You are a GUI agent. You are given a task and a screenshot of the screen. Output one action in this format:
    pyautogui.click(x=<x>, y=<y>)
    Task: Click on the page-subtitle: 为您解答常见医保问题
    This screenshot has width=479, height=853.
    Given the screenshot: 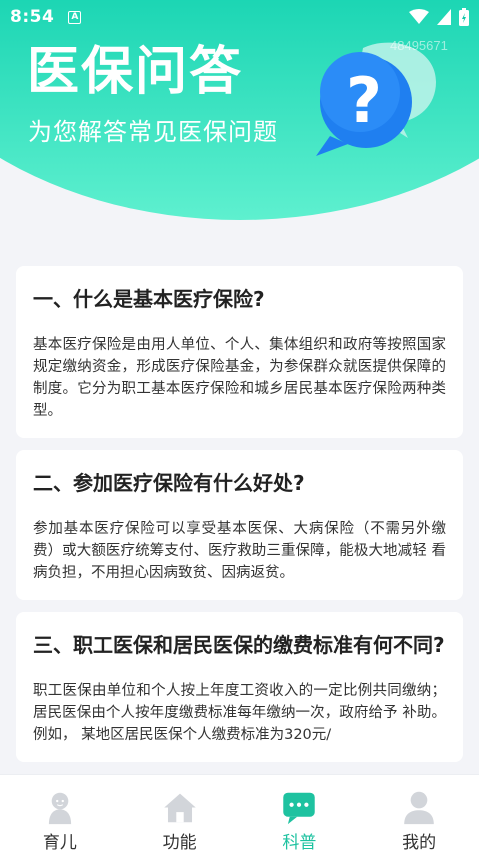 What is the action you would take?
    pyautogui.click(x=153, y=132)
    